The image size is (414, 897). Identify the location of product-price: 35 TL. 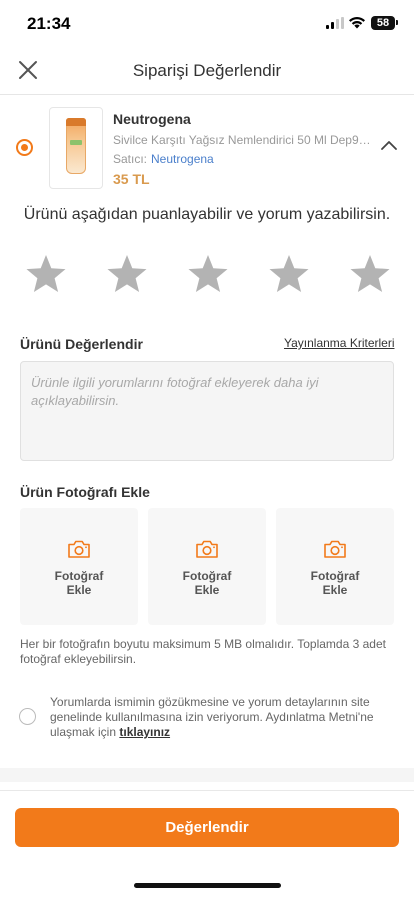
(131, 179).